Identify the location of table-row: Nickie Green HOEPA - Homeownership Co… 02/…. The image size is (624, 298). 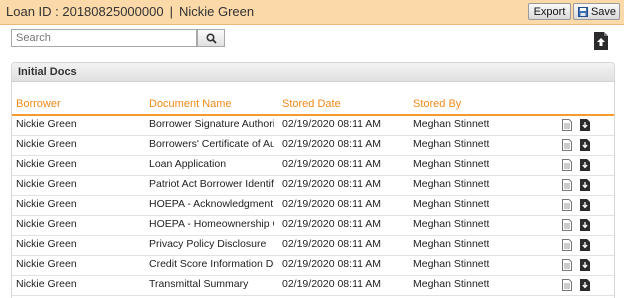
(313, 225).